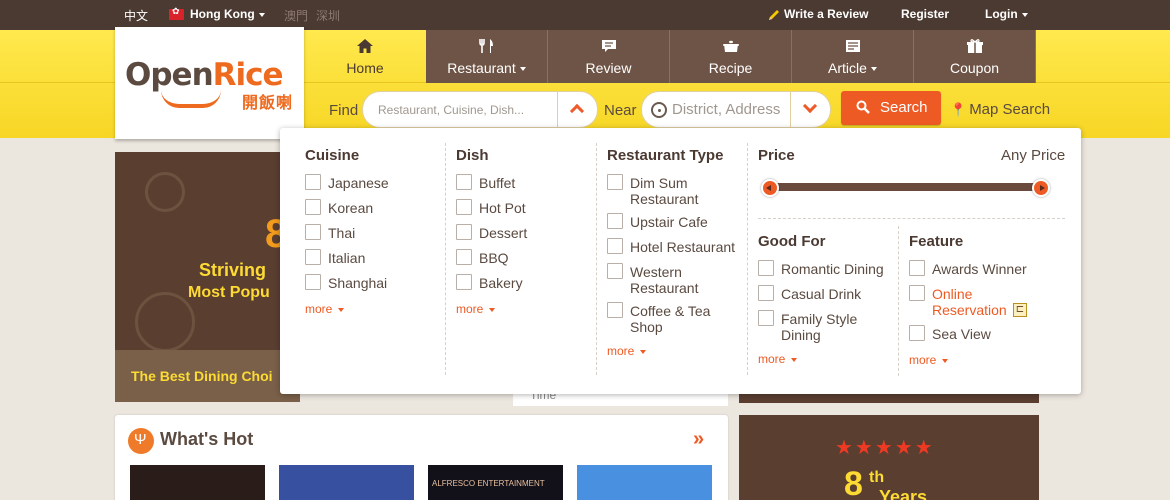 The height and width of the screenshot is (500, 1170). I want to click on price-slider-track, so click(906, 187).